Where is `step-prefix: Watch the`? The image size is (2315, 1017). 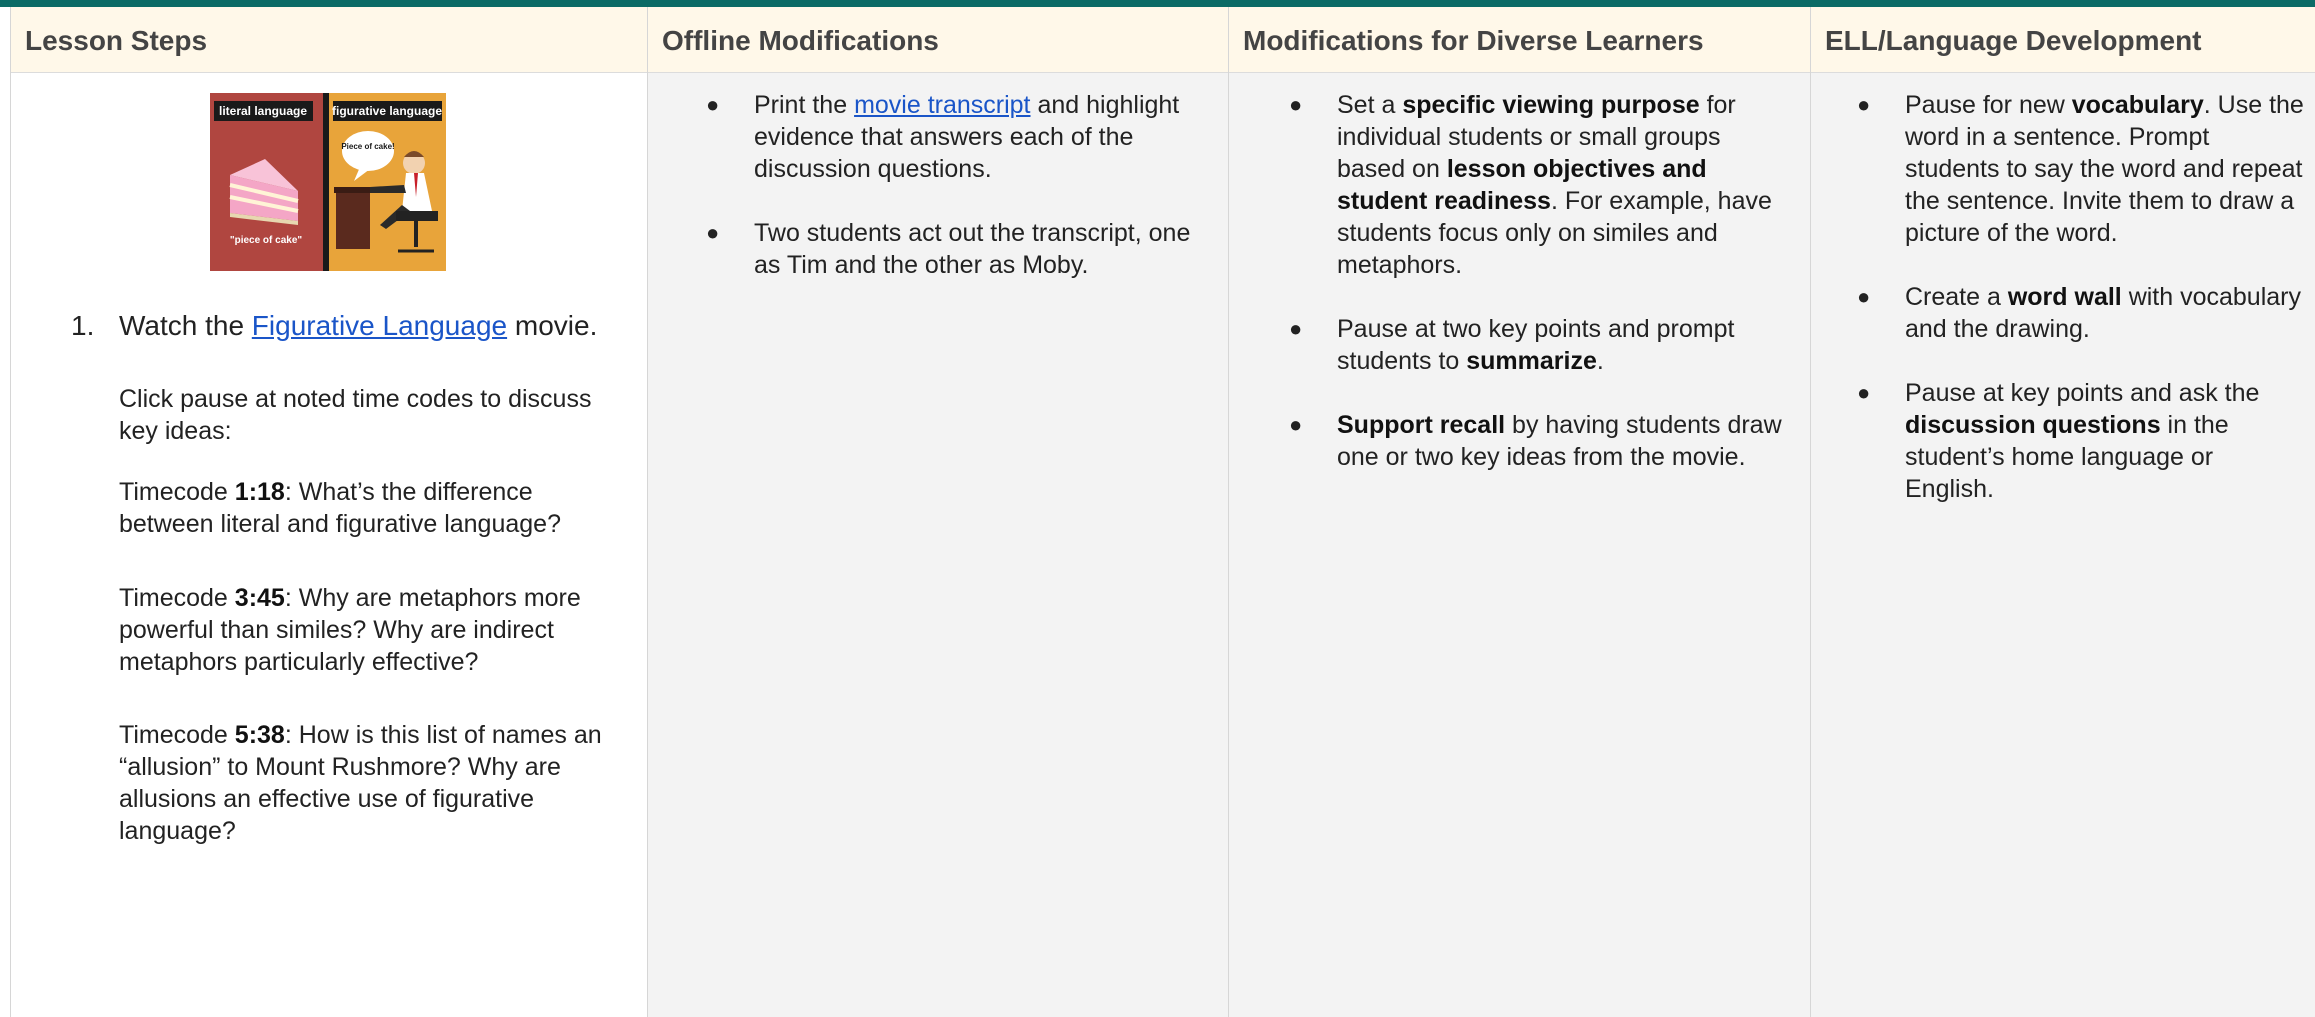 step-prefix: Watch the is located at coordinates (185, 325).